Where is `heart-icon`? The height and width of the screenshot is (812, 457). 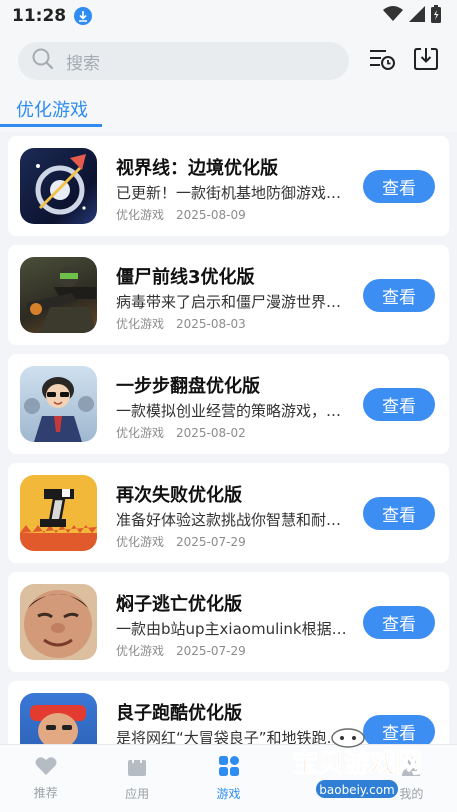 heart-icon is located at coordinates (46, 768).